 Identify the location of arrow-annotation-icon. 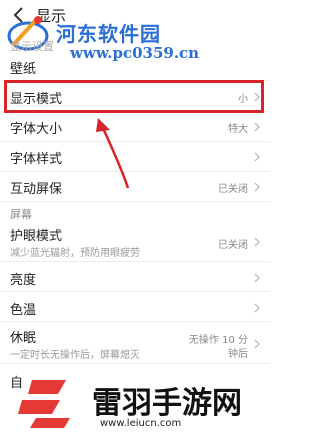
(113, 152).